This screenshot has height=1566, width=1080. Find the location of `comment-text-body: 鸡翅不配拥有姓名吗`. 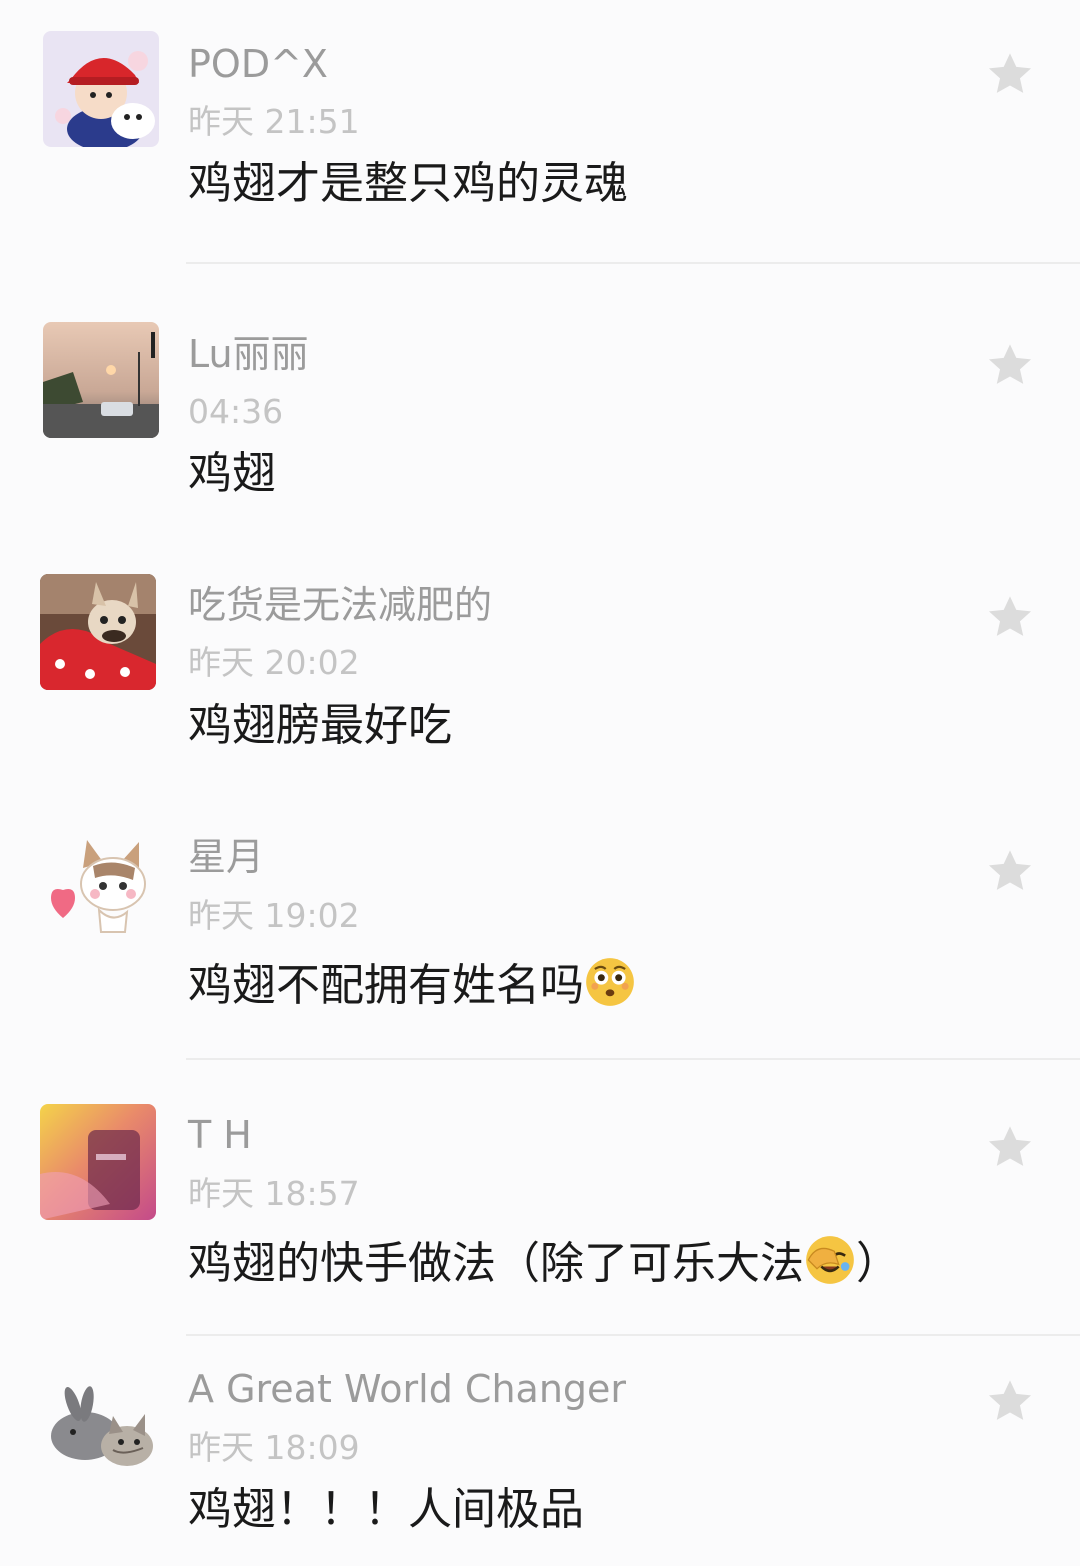

comment-text-body: 鸡翅不配拥有姓名吗 is located at coordinates (386, 985).